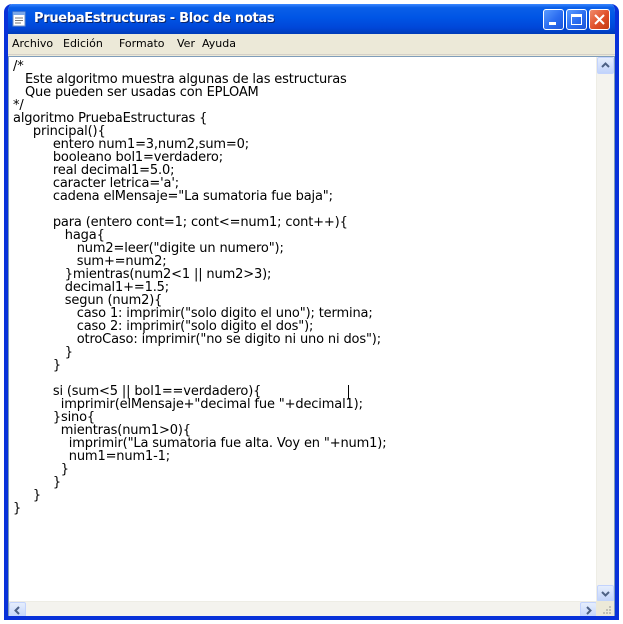 The width and height of the screenshot is (623, 624). Describe the element at coordinates (605, 65) in the screenshot. I see `scroll-up-button` at that location.